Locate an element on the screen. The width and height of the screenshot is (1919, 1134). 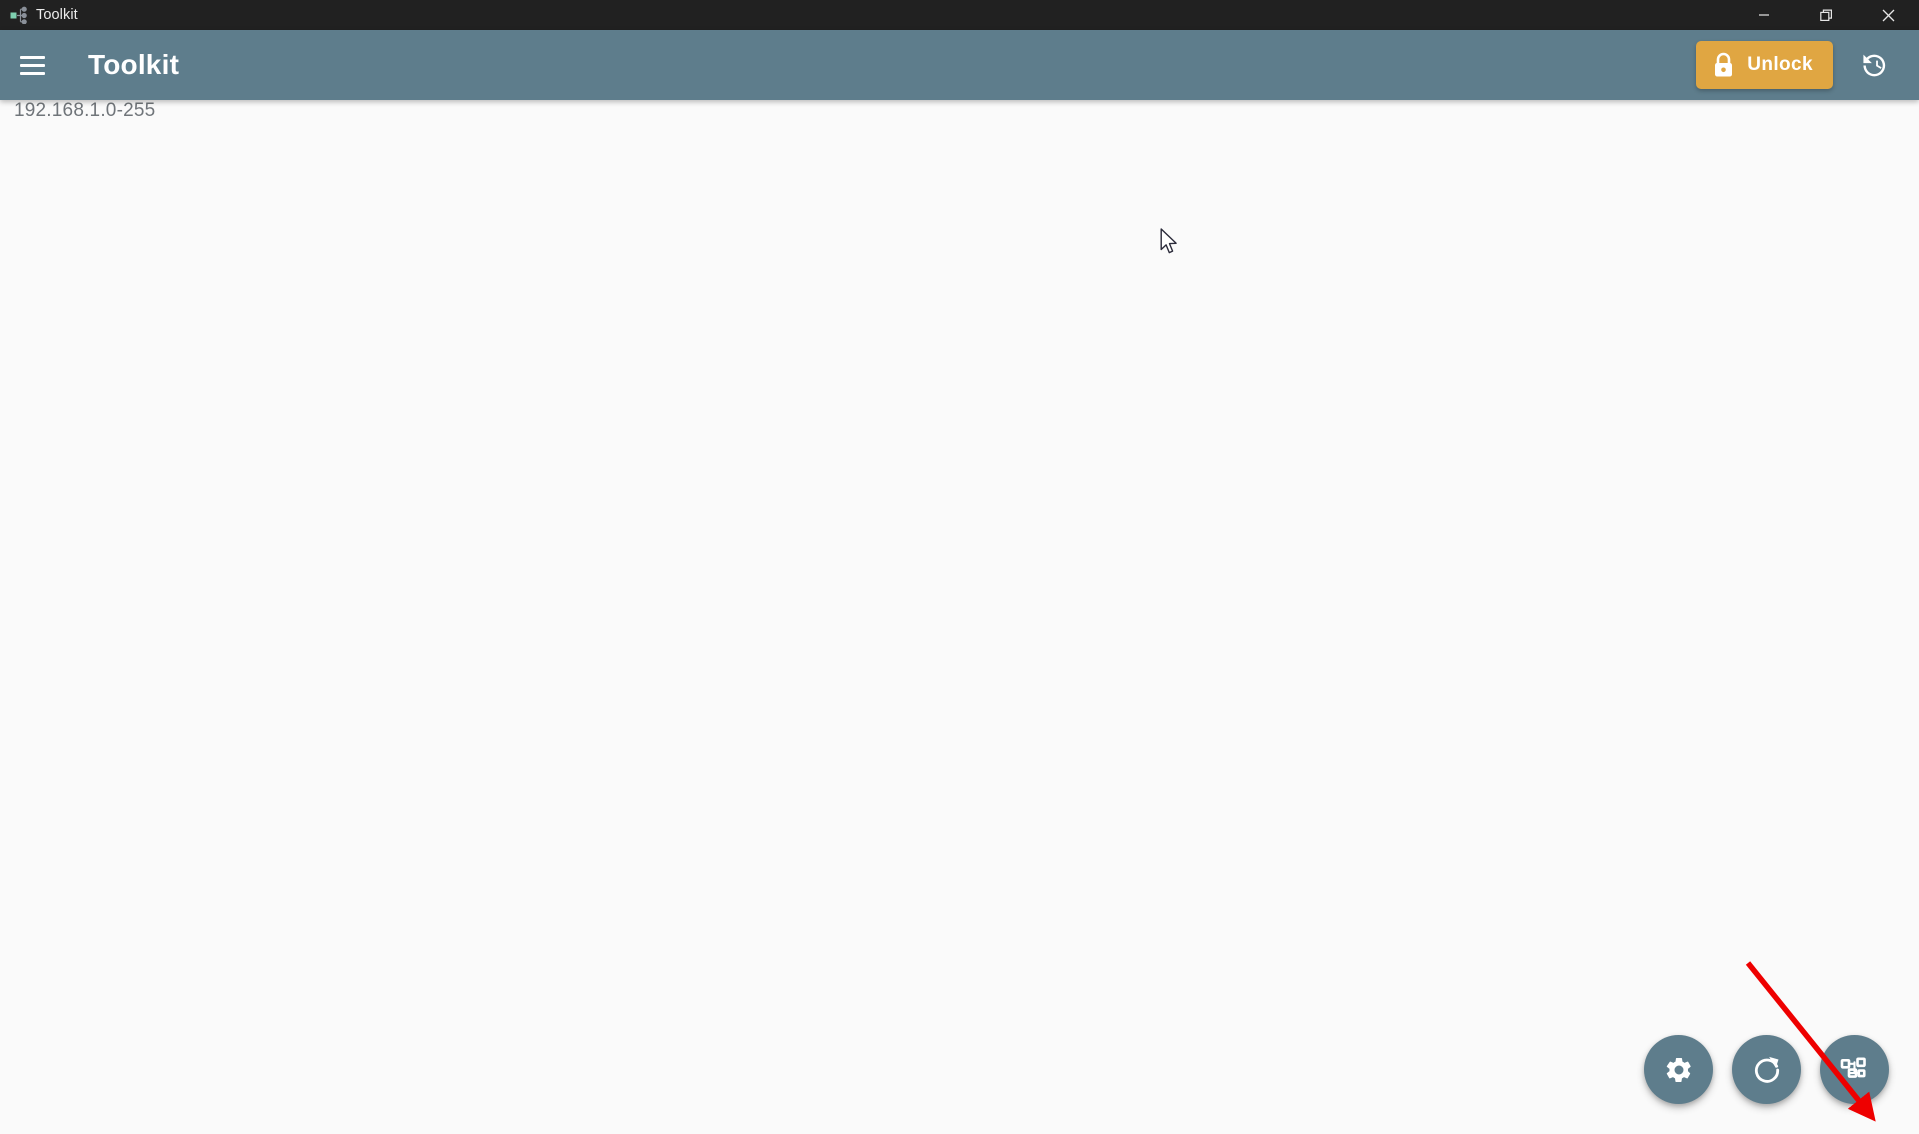
network-scan-fab is located at coordinates (1854, 1069).